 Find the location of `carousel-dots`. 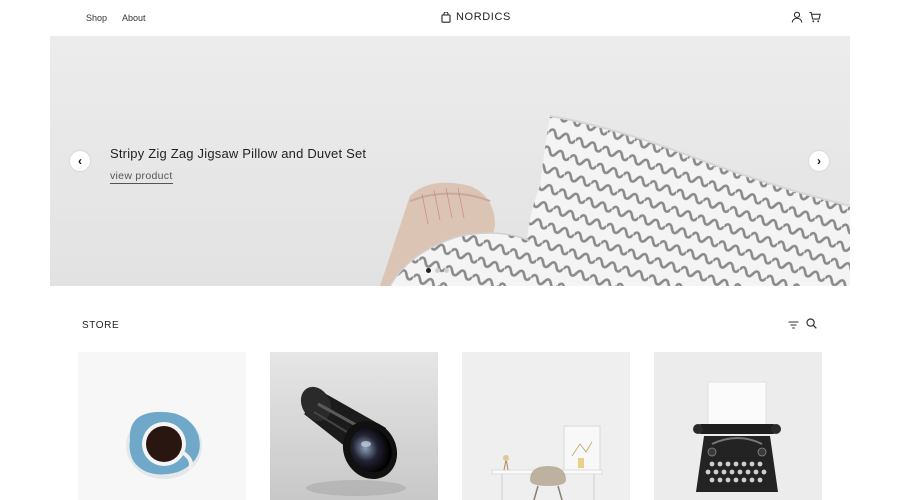

carousel-dots is located at coordinates (437, 270).